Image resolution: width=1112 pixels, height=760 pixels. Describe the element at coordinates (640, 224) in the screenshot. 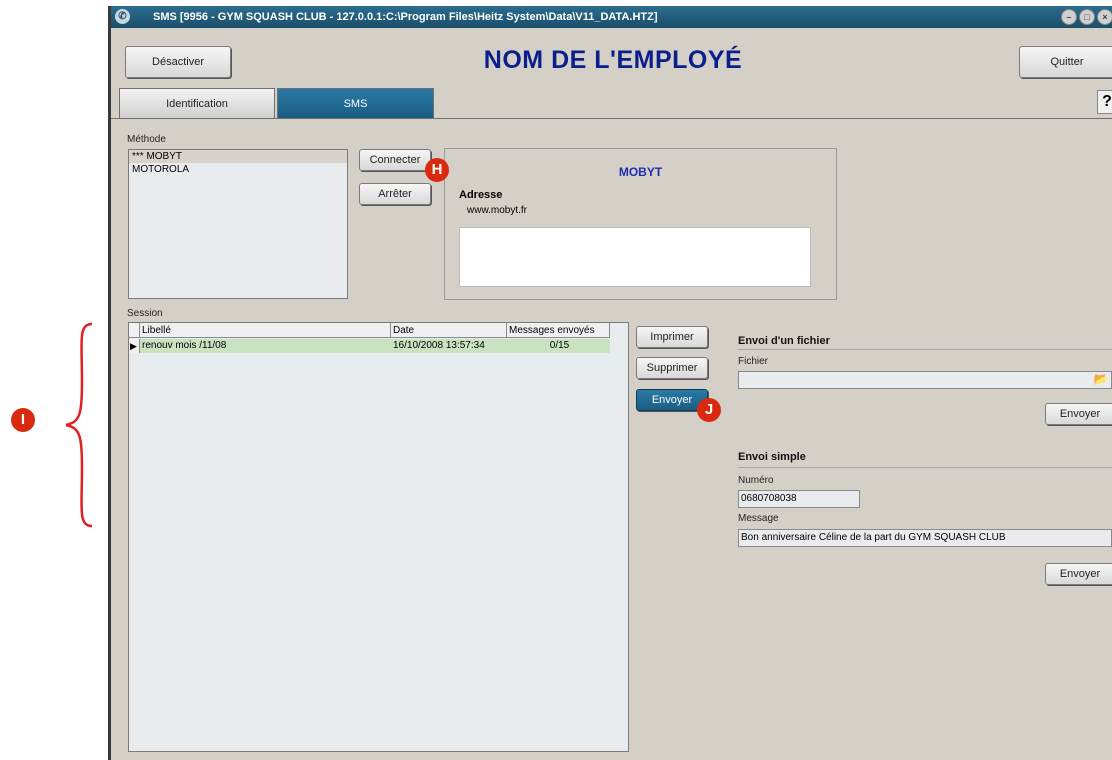

I see `provider-panel: MOBYT Adresse www.mobyt.fr` at that location.